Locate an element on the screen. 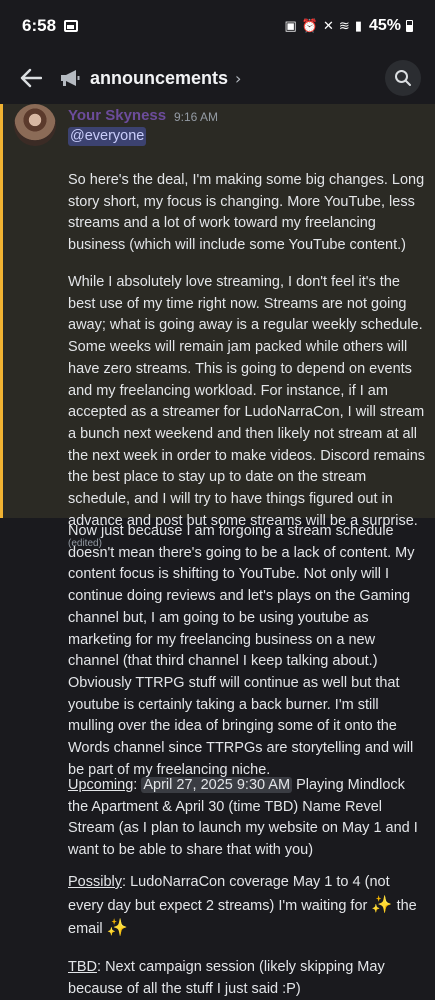  status-time: 6:58 is located at coordinates (39, 25).